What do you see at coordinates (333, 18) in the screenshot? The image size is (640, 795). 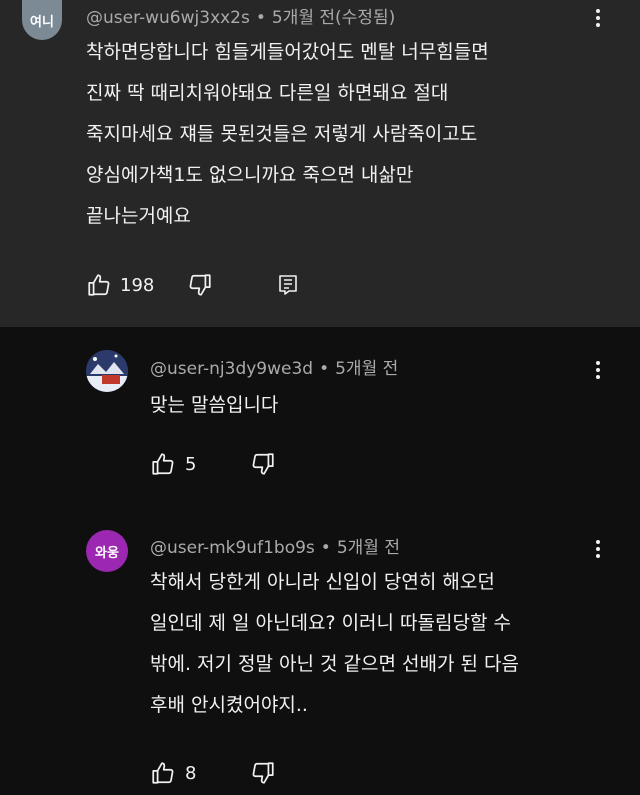 I see `timestamp: 5개월 전(수정됨)` at bounding box center [333, 18].